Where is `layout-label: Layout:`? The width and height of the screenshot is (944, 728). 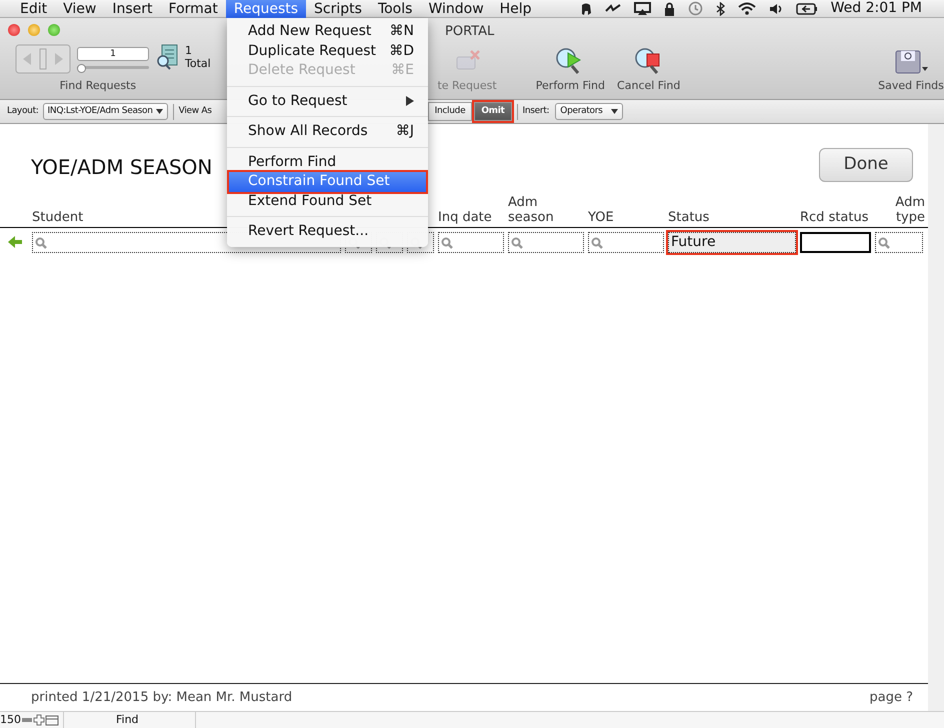
layout-label: Layout: is located at coordinates (23, 111).